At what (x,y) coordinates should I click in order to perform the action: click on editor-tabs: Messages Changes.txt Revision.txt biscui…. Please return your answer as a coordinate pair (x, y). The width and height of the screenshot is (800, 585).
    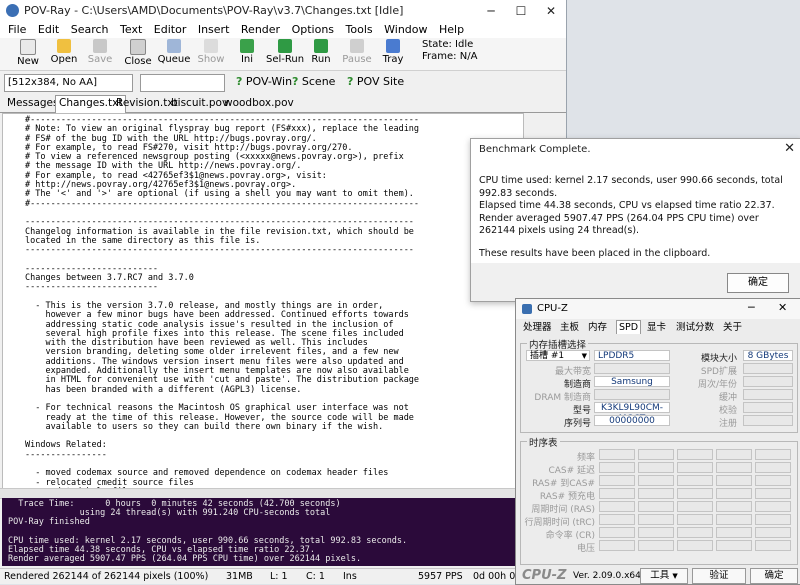
    Looking at the image, I should click on (283, 104).